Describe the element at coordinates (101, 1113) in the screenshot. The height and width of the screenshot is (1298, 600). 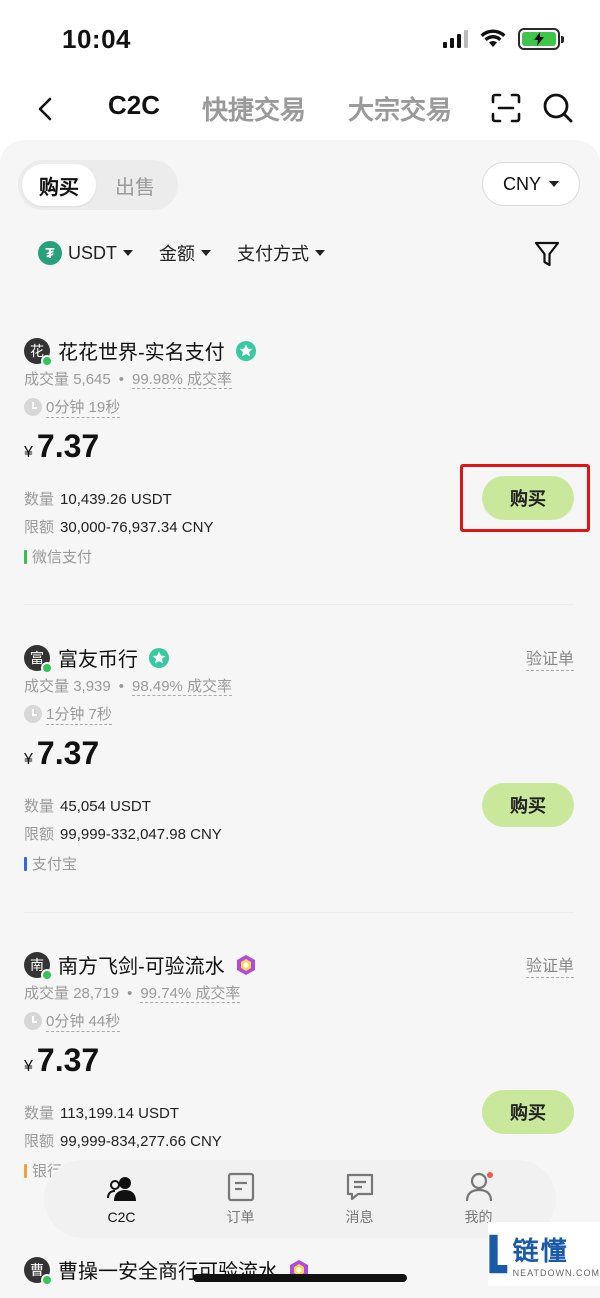
I see `quantity-row: 数量 113,199.14 USDT` at that location.